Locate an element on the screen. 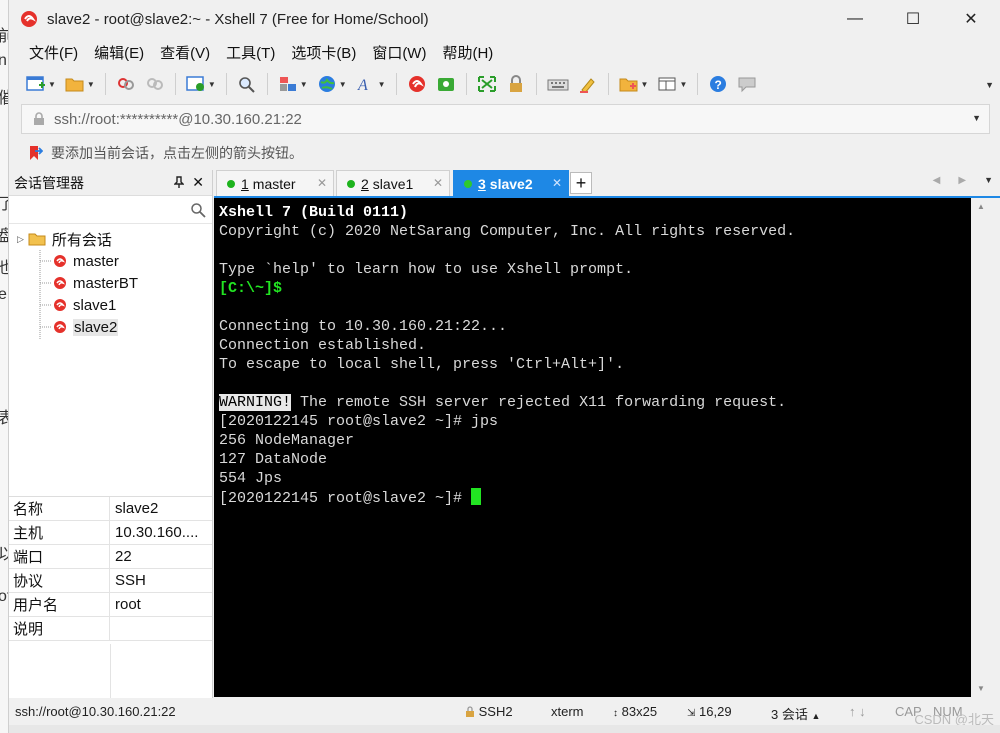 This screenshot has width=1000, height=733. property-value is located at coordinates (161, 628).